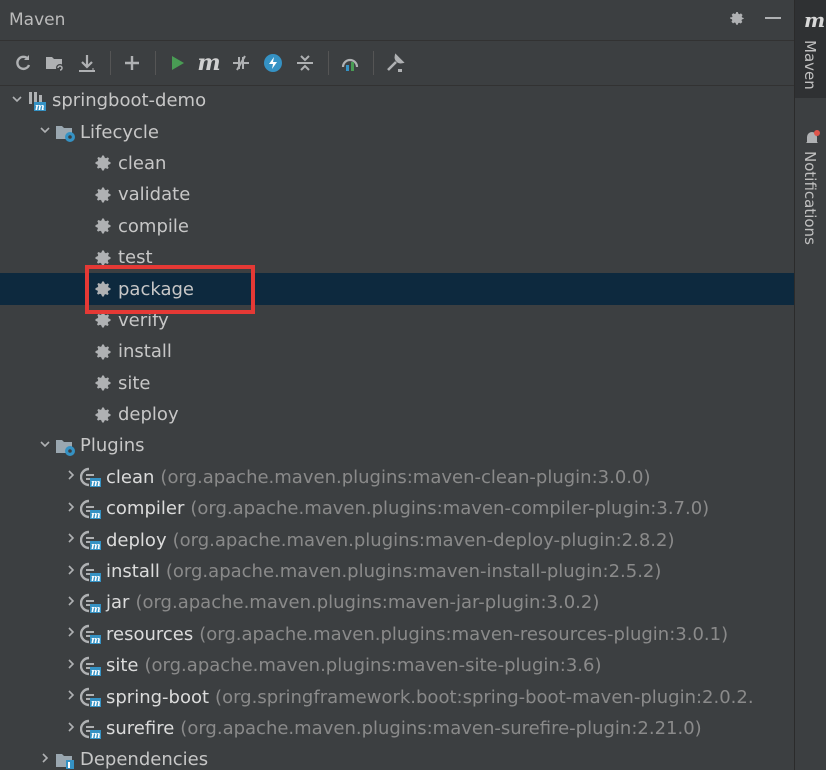 The image size is (826, 770). What do you see at coordinates (177, 63) in the screenshot?
I see `run-icon` at bounding box center [177, 63].